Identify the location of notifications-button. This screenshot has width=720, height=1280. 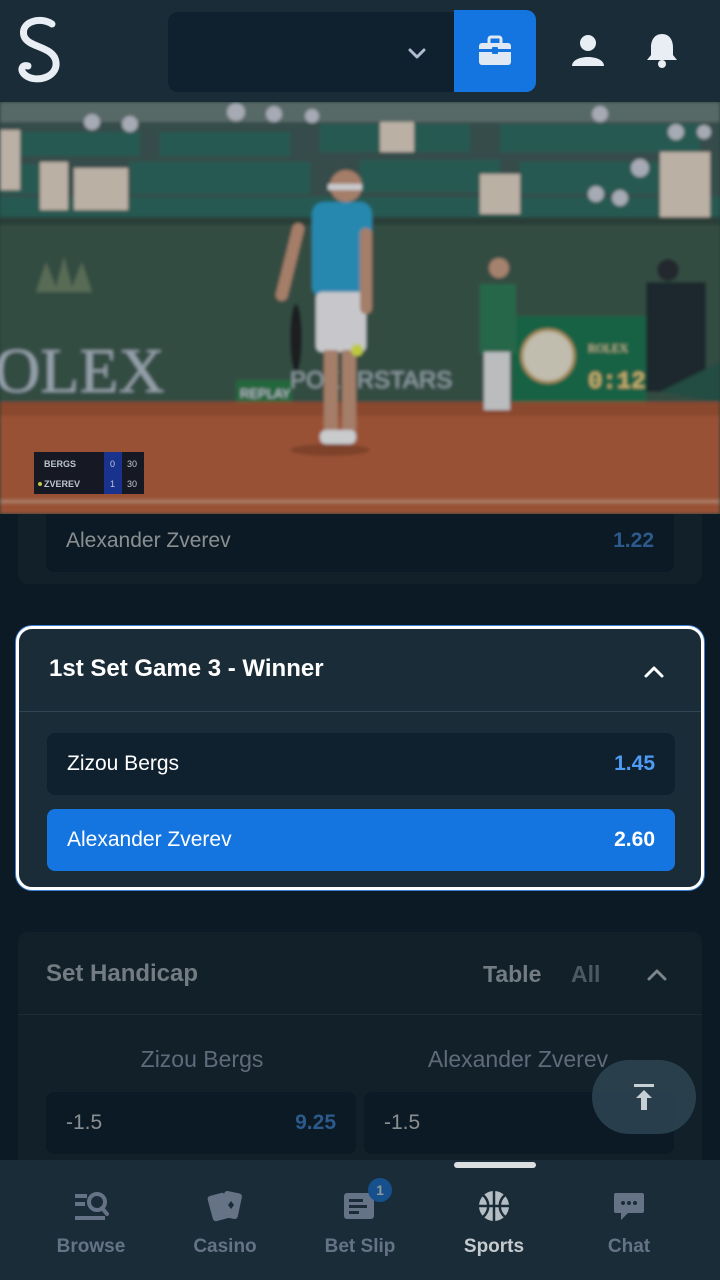
(662, 50).